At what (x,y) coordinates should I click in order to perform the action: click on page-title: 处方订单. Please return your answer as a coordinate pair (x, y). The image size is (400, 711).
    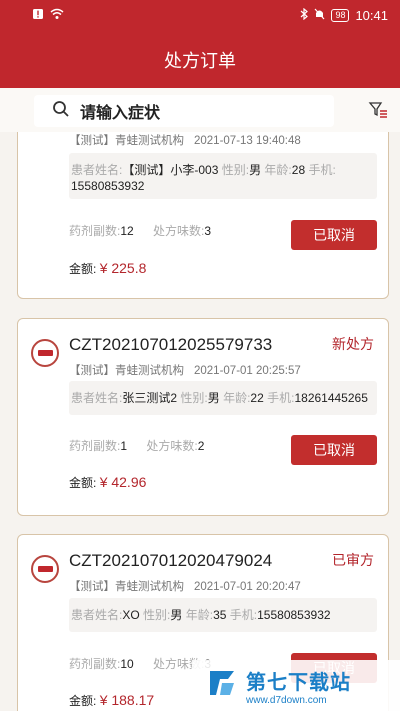
    Looking at the image, I should click on (200, 61).